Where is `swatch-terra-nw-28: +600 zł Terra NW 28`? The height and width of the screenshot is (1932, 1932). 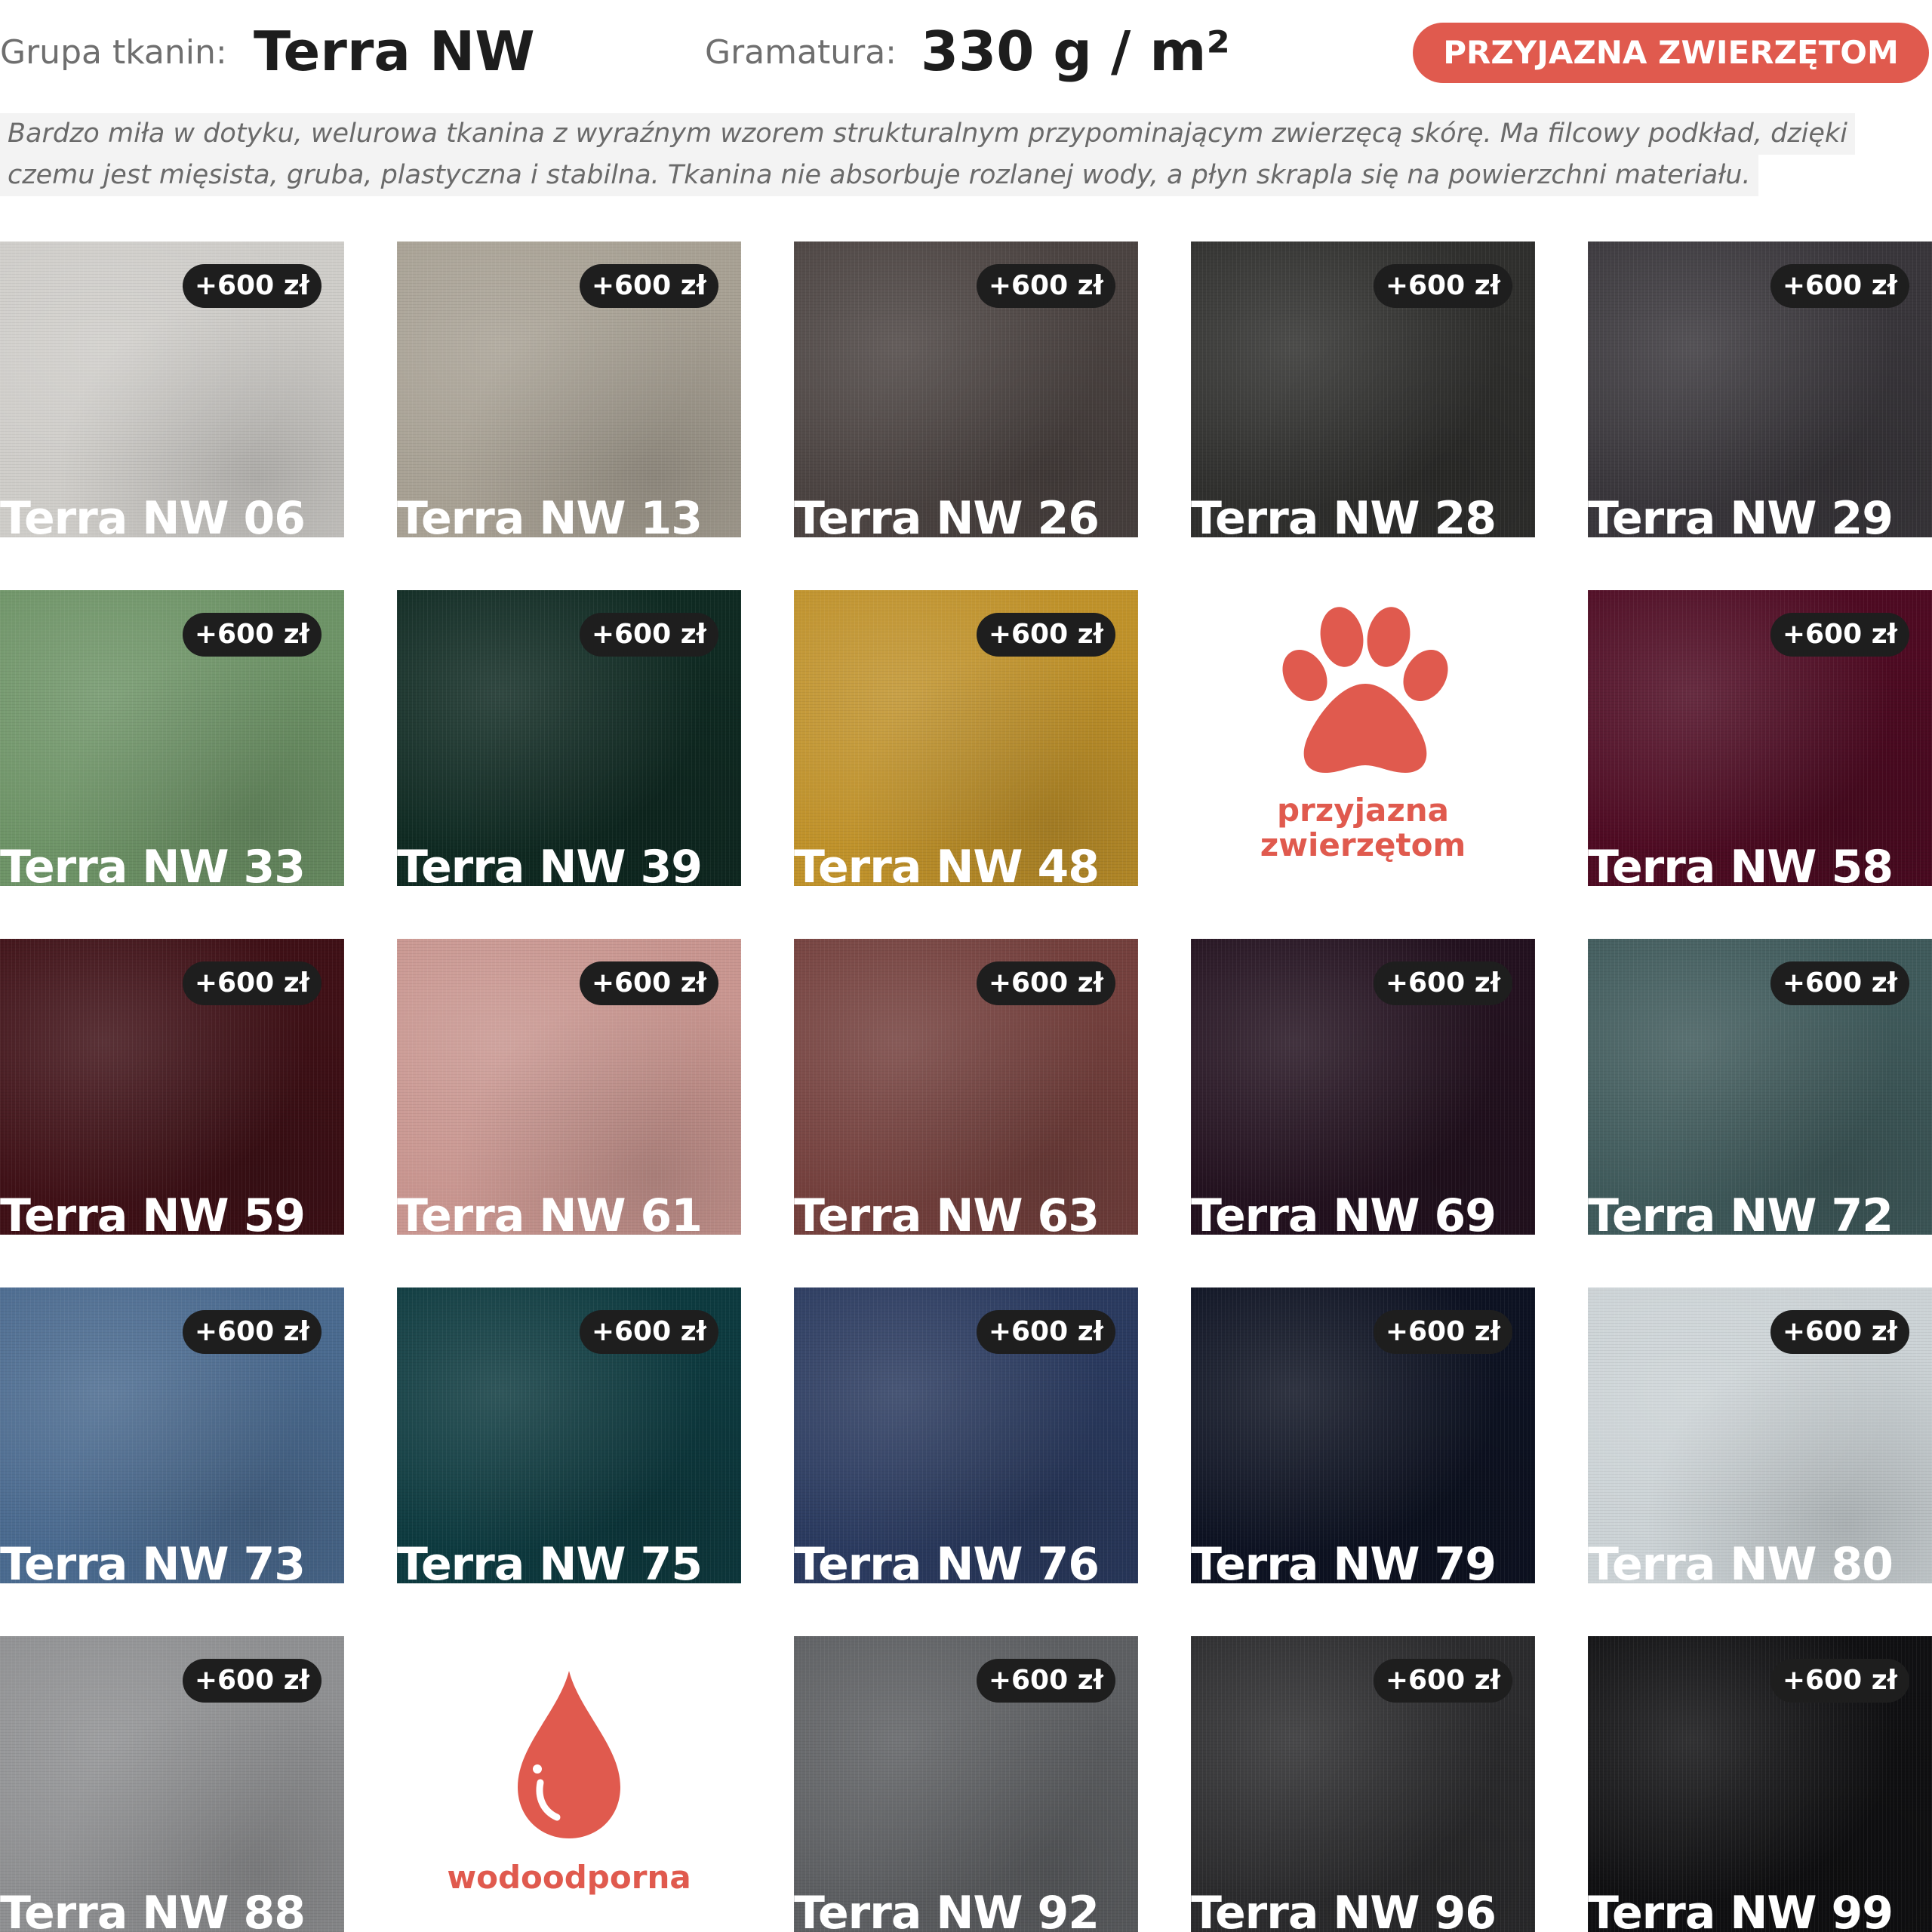 swatch-terra-nw-28: +600 zł Terra NW 28 is located at coordinates (1363, 389).